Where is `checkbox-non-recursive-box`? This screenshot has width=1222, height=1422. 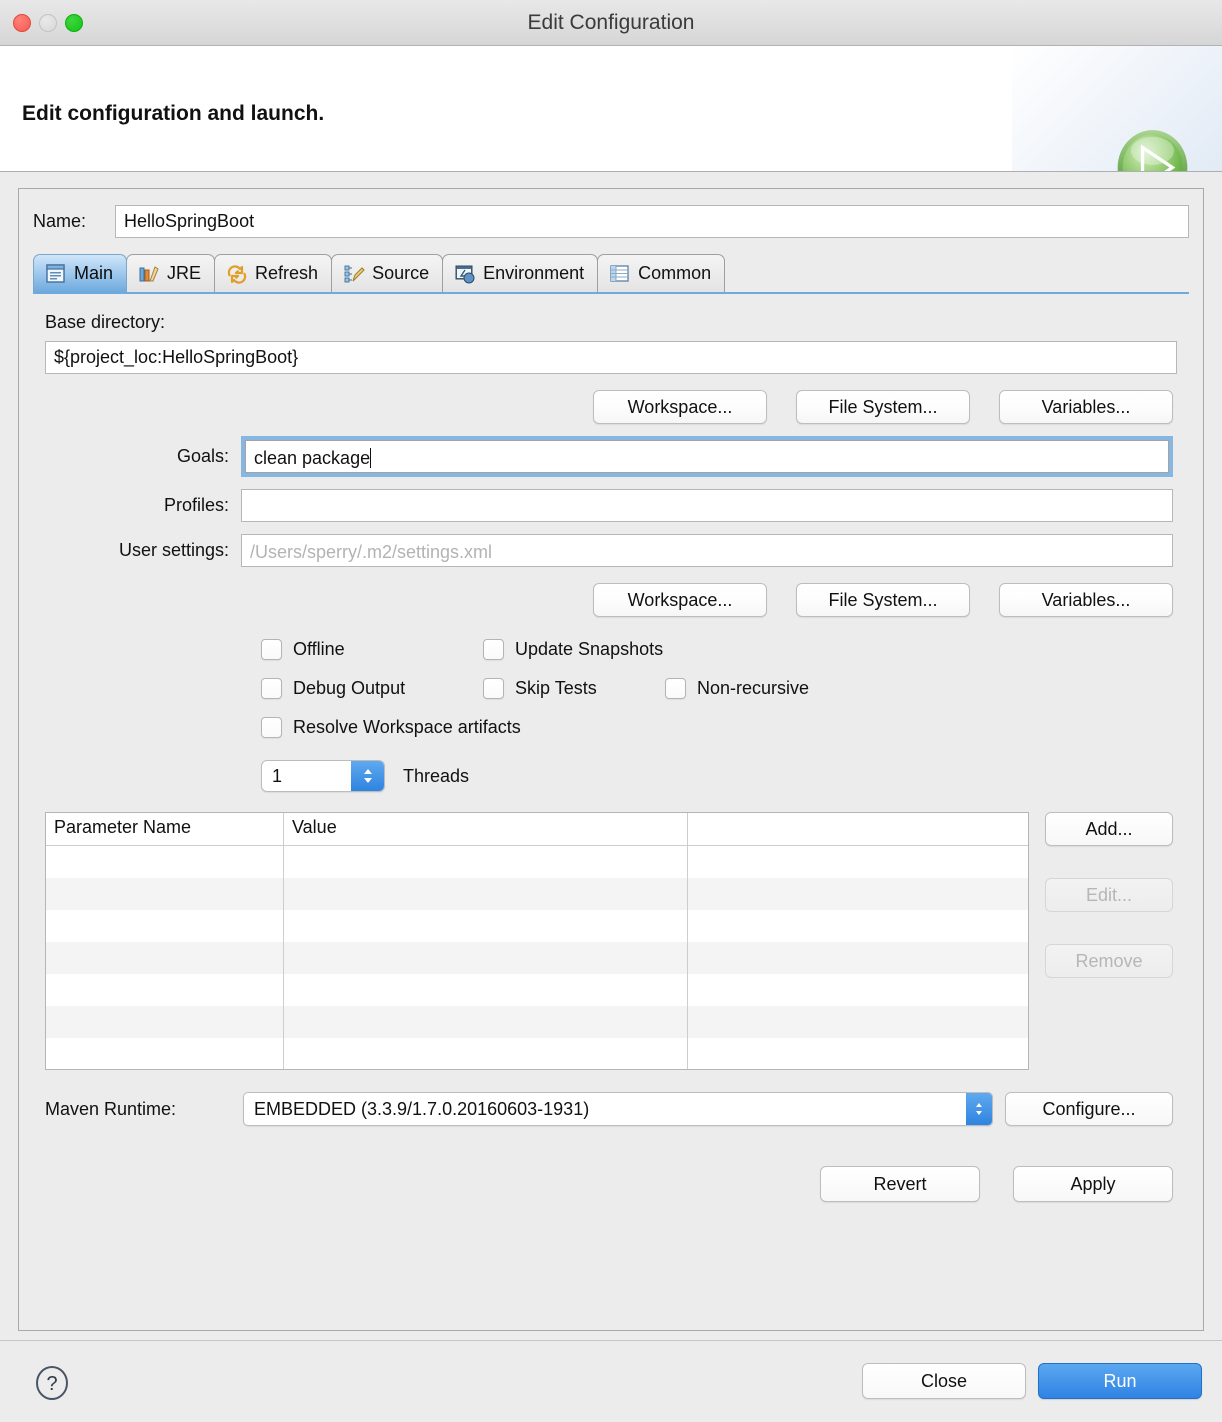 checkbox-non-recursive-box is located at coordinates (675, 688).